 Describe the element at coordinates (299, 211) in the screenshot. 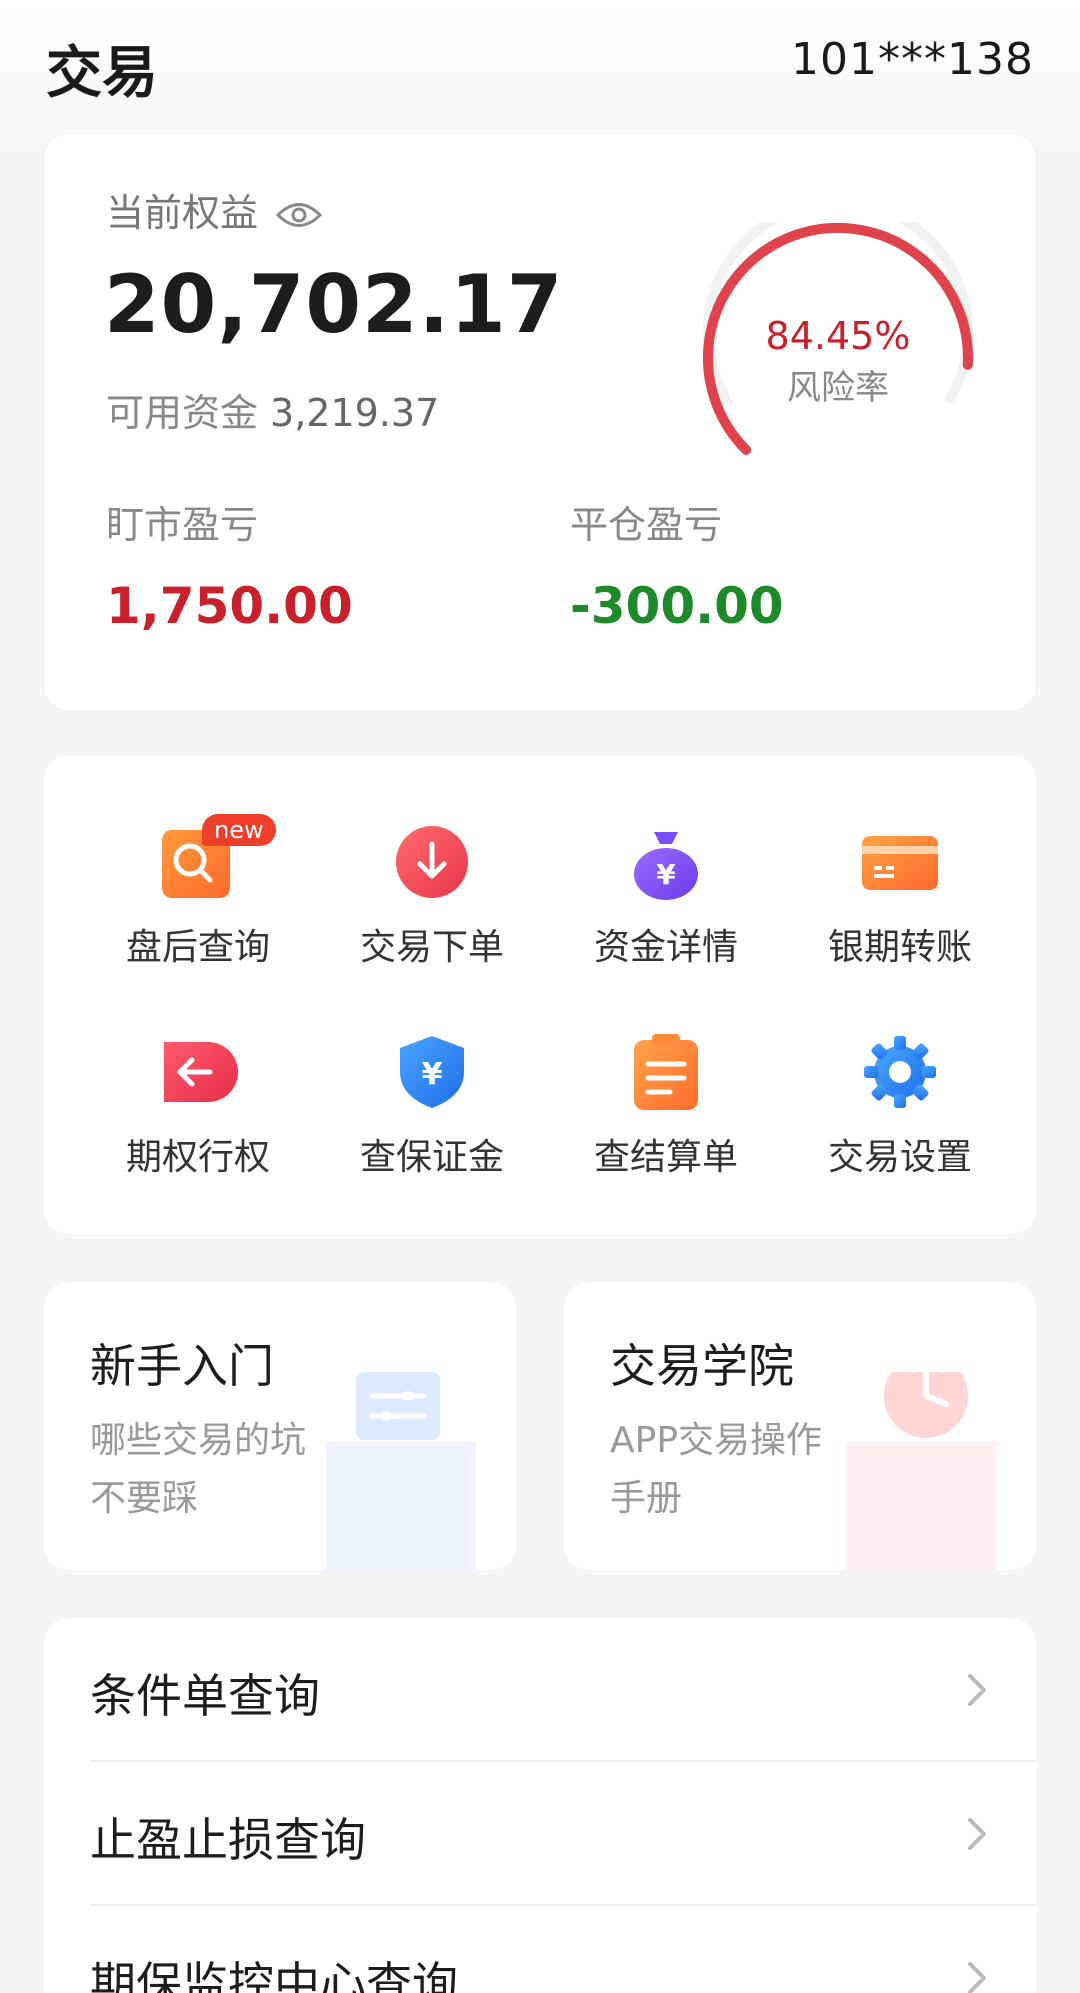

I see `eye-icon` at that location.